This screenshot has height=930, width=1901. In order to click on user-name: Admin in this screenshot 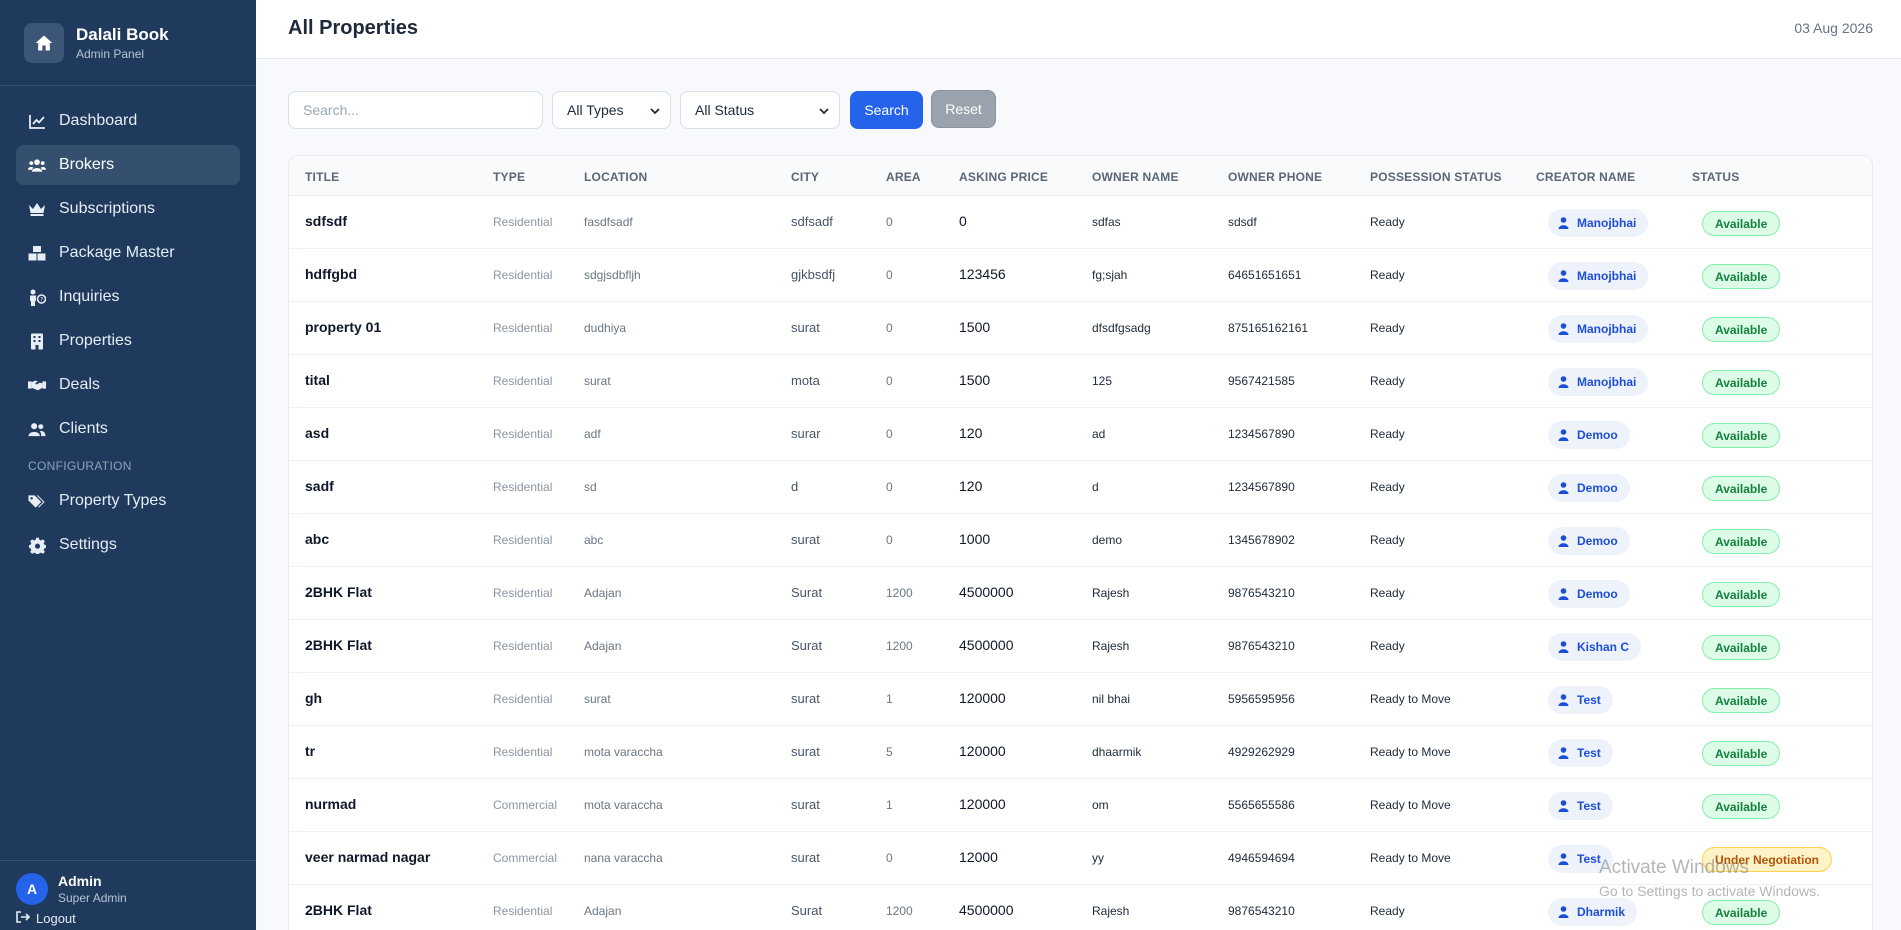, I will do `click(80, 881)`.